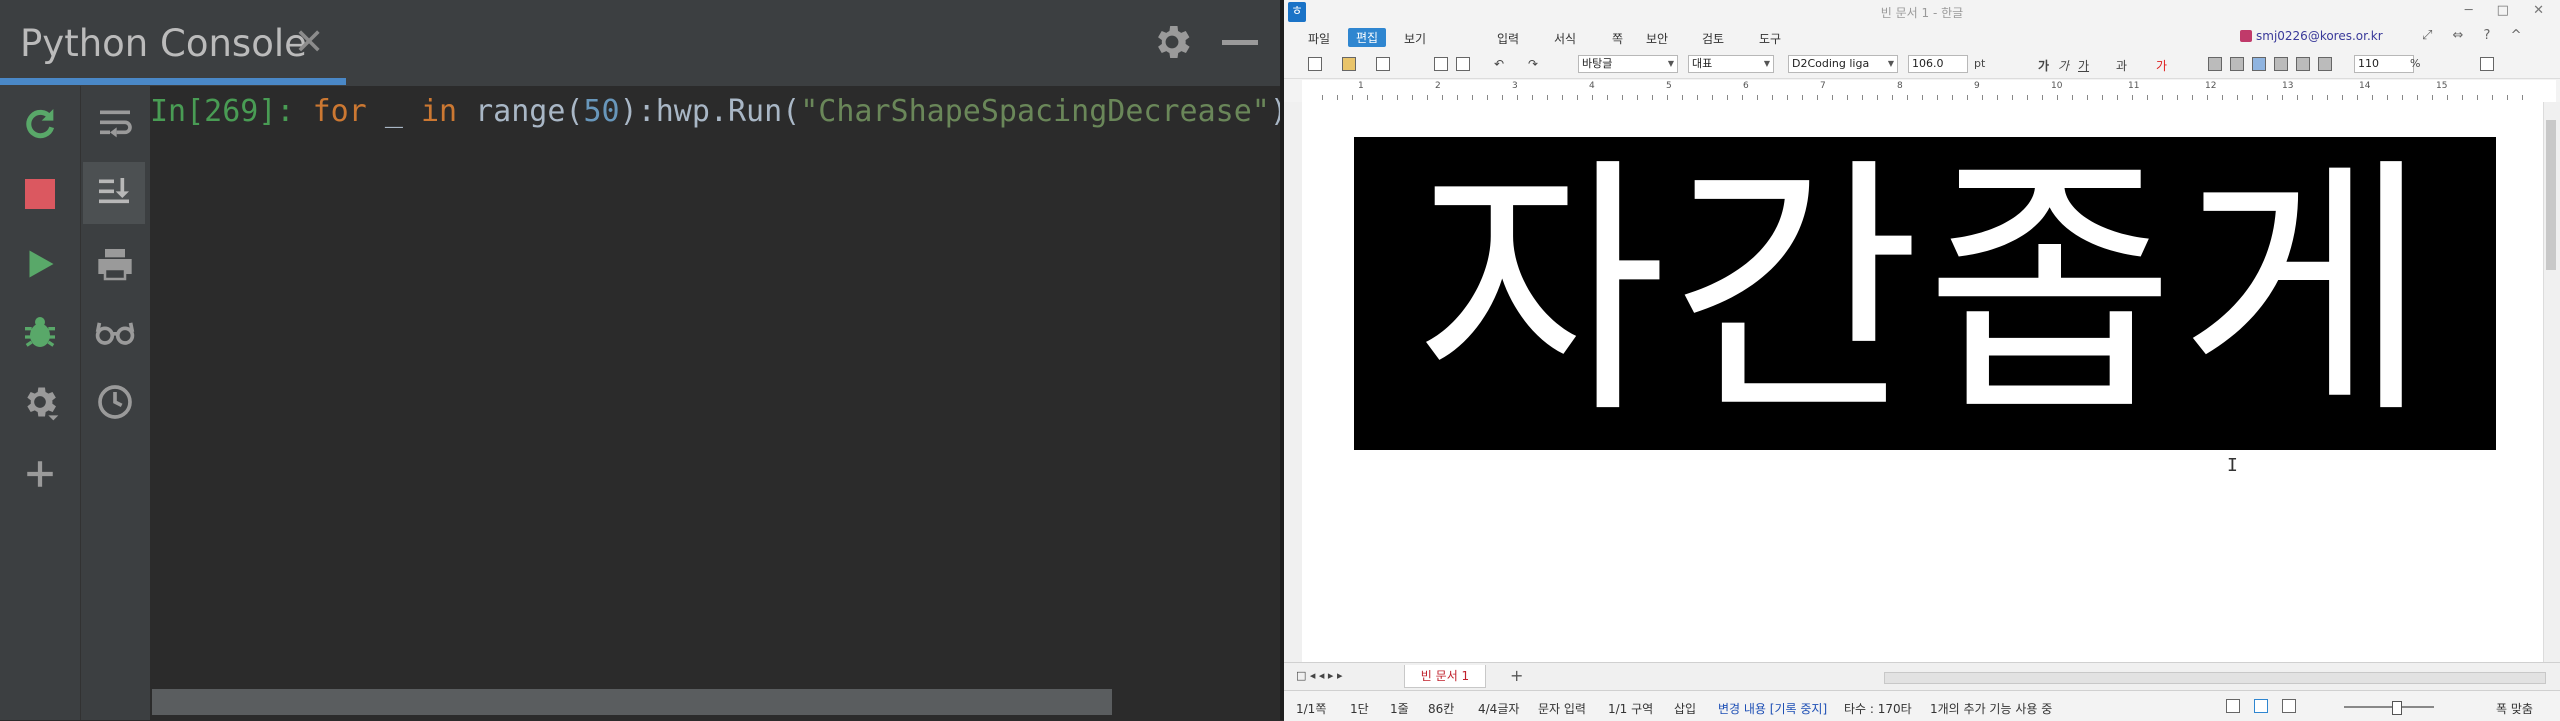 This screenshot has width=2560, height=721. What do you see at coordinates (1367, 37) in the screenshot?
I see `menu-edit: 편집` at bounding box center [1367, 37].